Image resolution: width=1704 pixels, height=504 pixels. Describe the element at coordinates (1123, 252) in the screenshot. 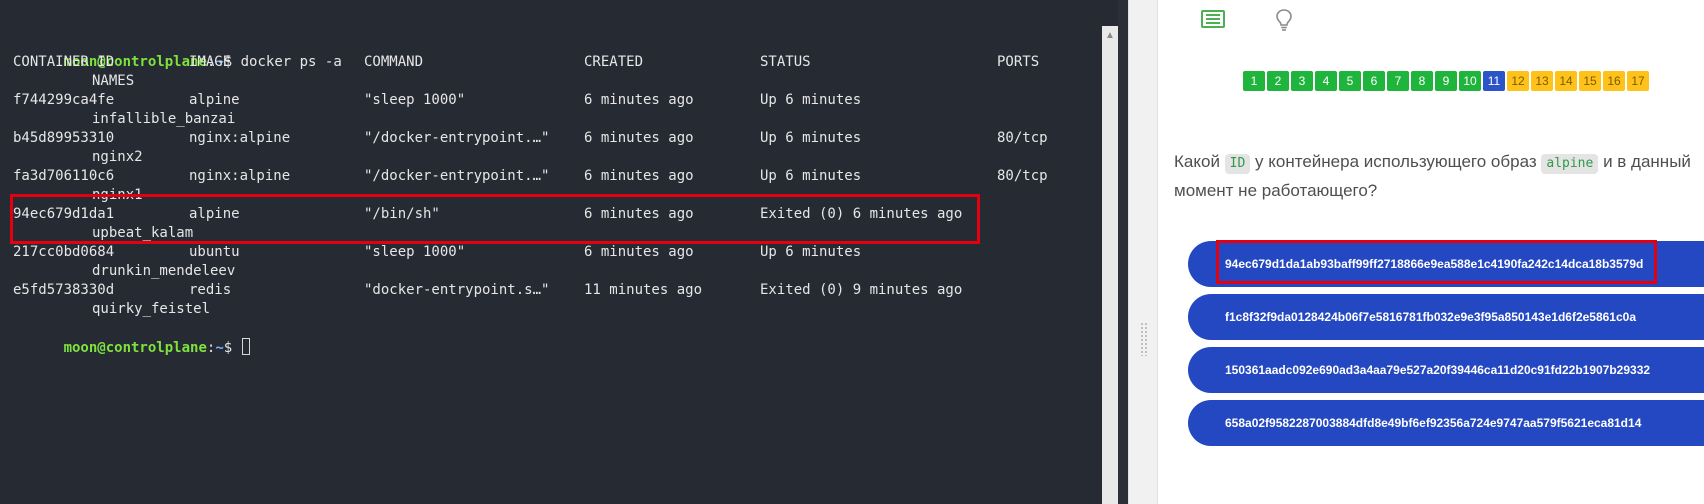

I see `terminal-border` at that location.